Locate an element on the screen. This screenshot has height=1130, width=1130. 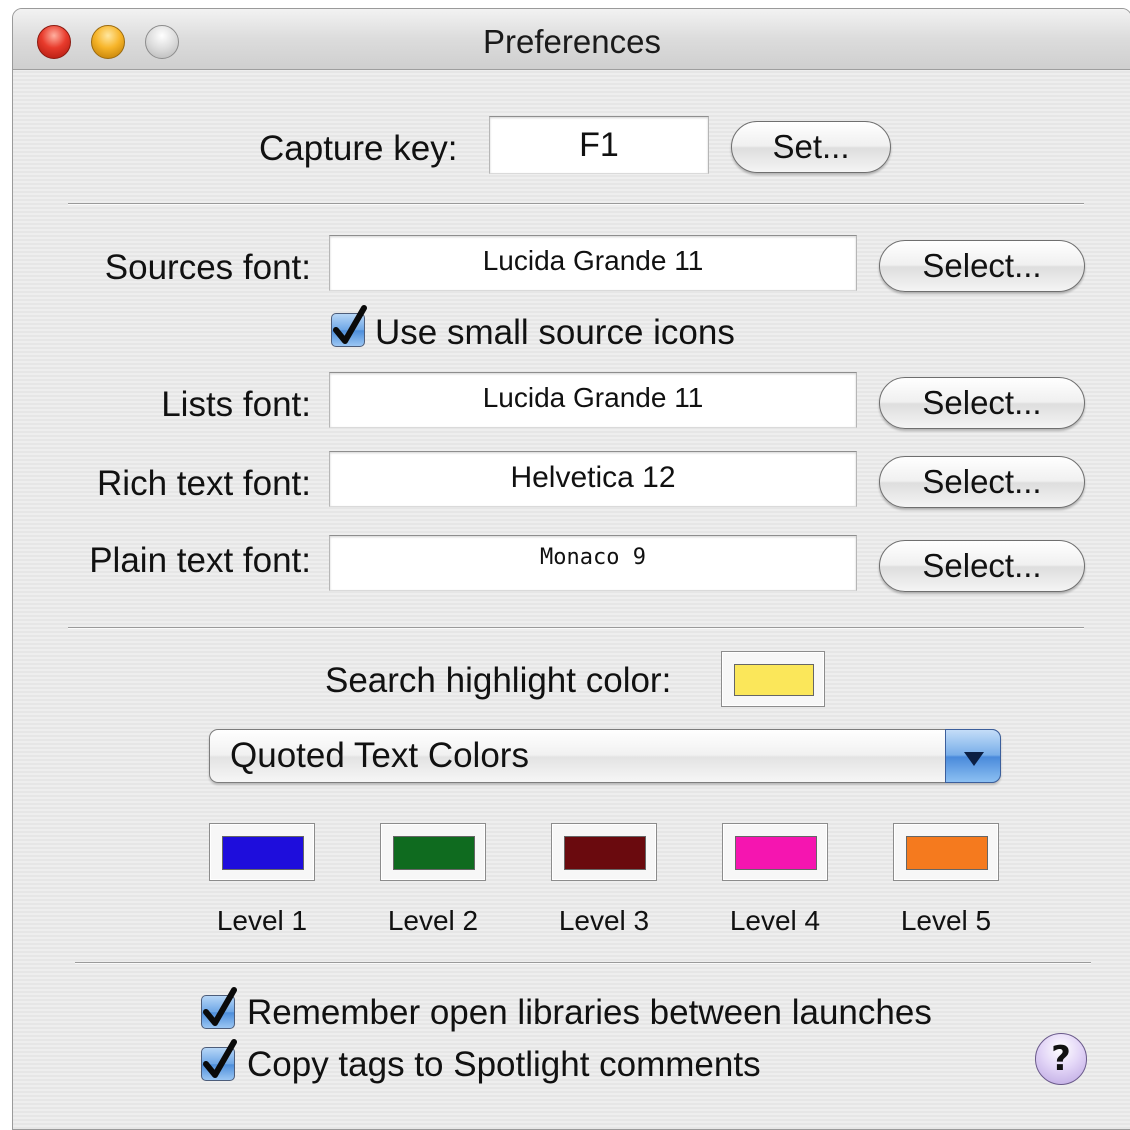
remember-libraries-checkbox is located at coordinates (219, 1008).